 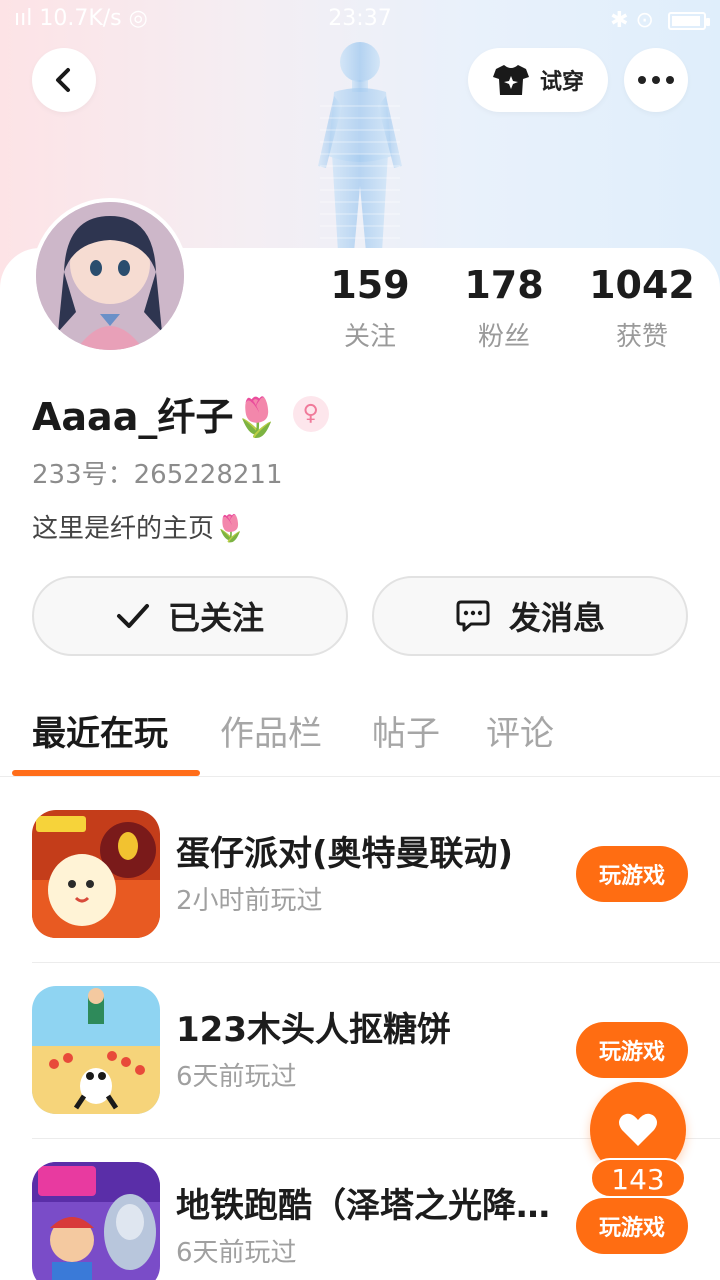 I want to click on stat-fans-label: 粉丝, so click(x=503, y=337).